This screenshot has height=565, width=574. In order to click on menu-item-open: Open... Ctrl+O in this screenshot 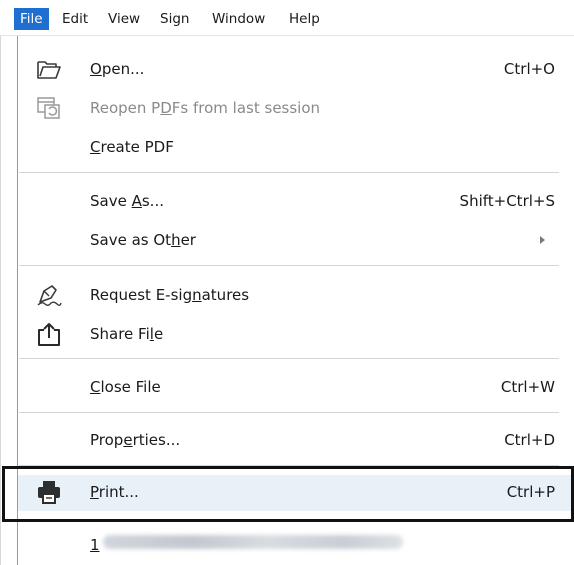, I will do `click(296, 69)`.